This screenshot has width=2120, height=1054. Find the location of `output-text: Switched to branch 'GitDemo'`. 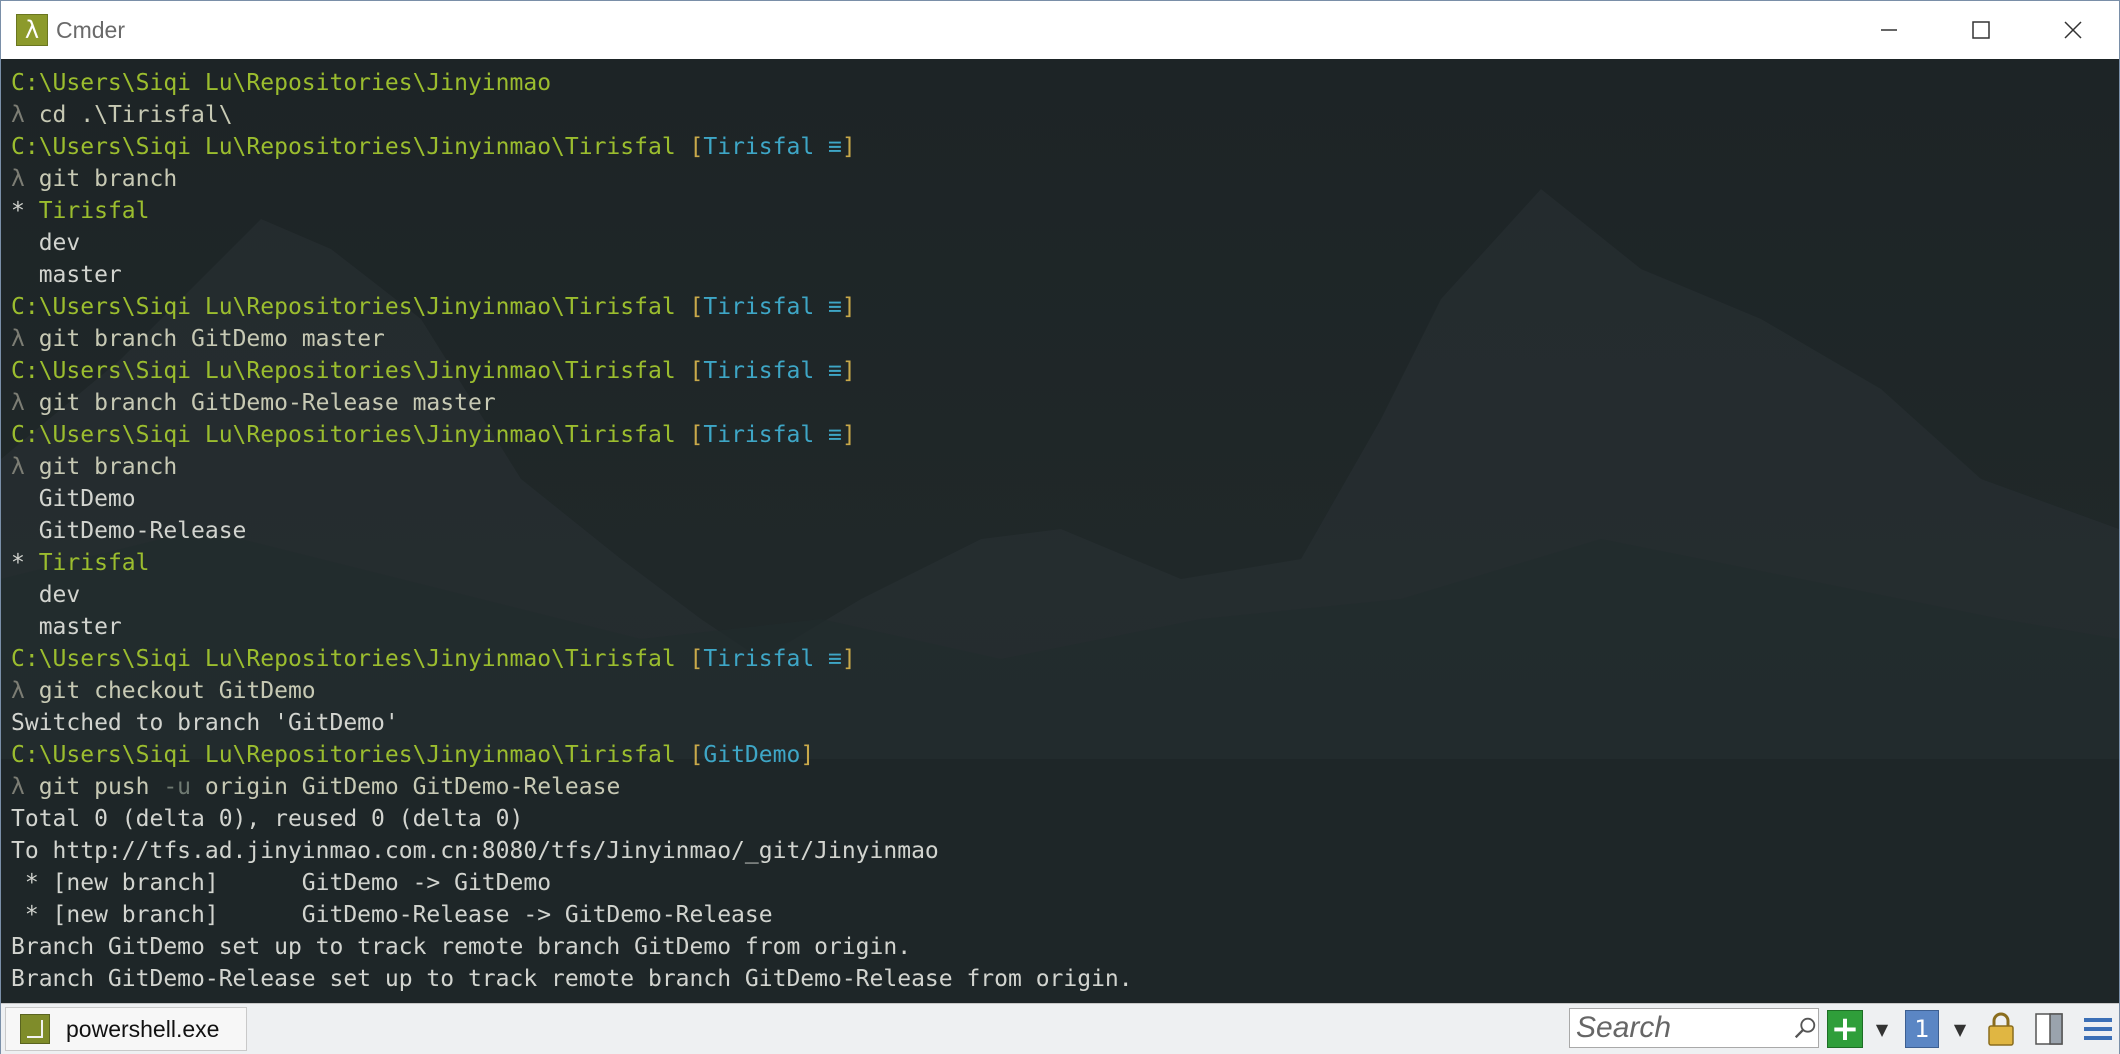

output-text: Switched to branch 'GitDemo' is located at coordinates (205, 723).